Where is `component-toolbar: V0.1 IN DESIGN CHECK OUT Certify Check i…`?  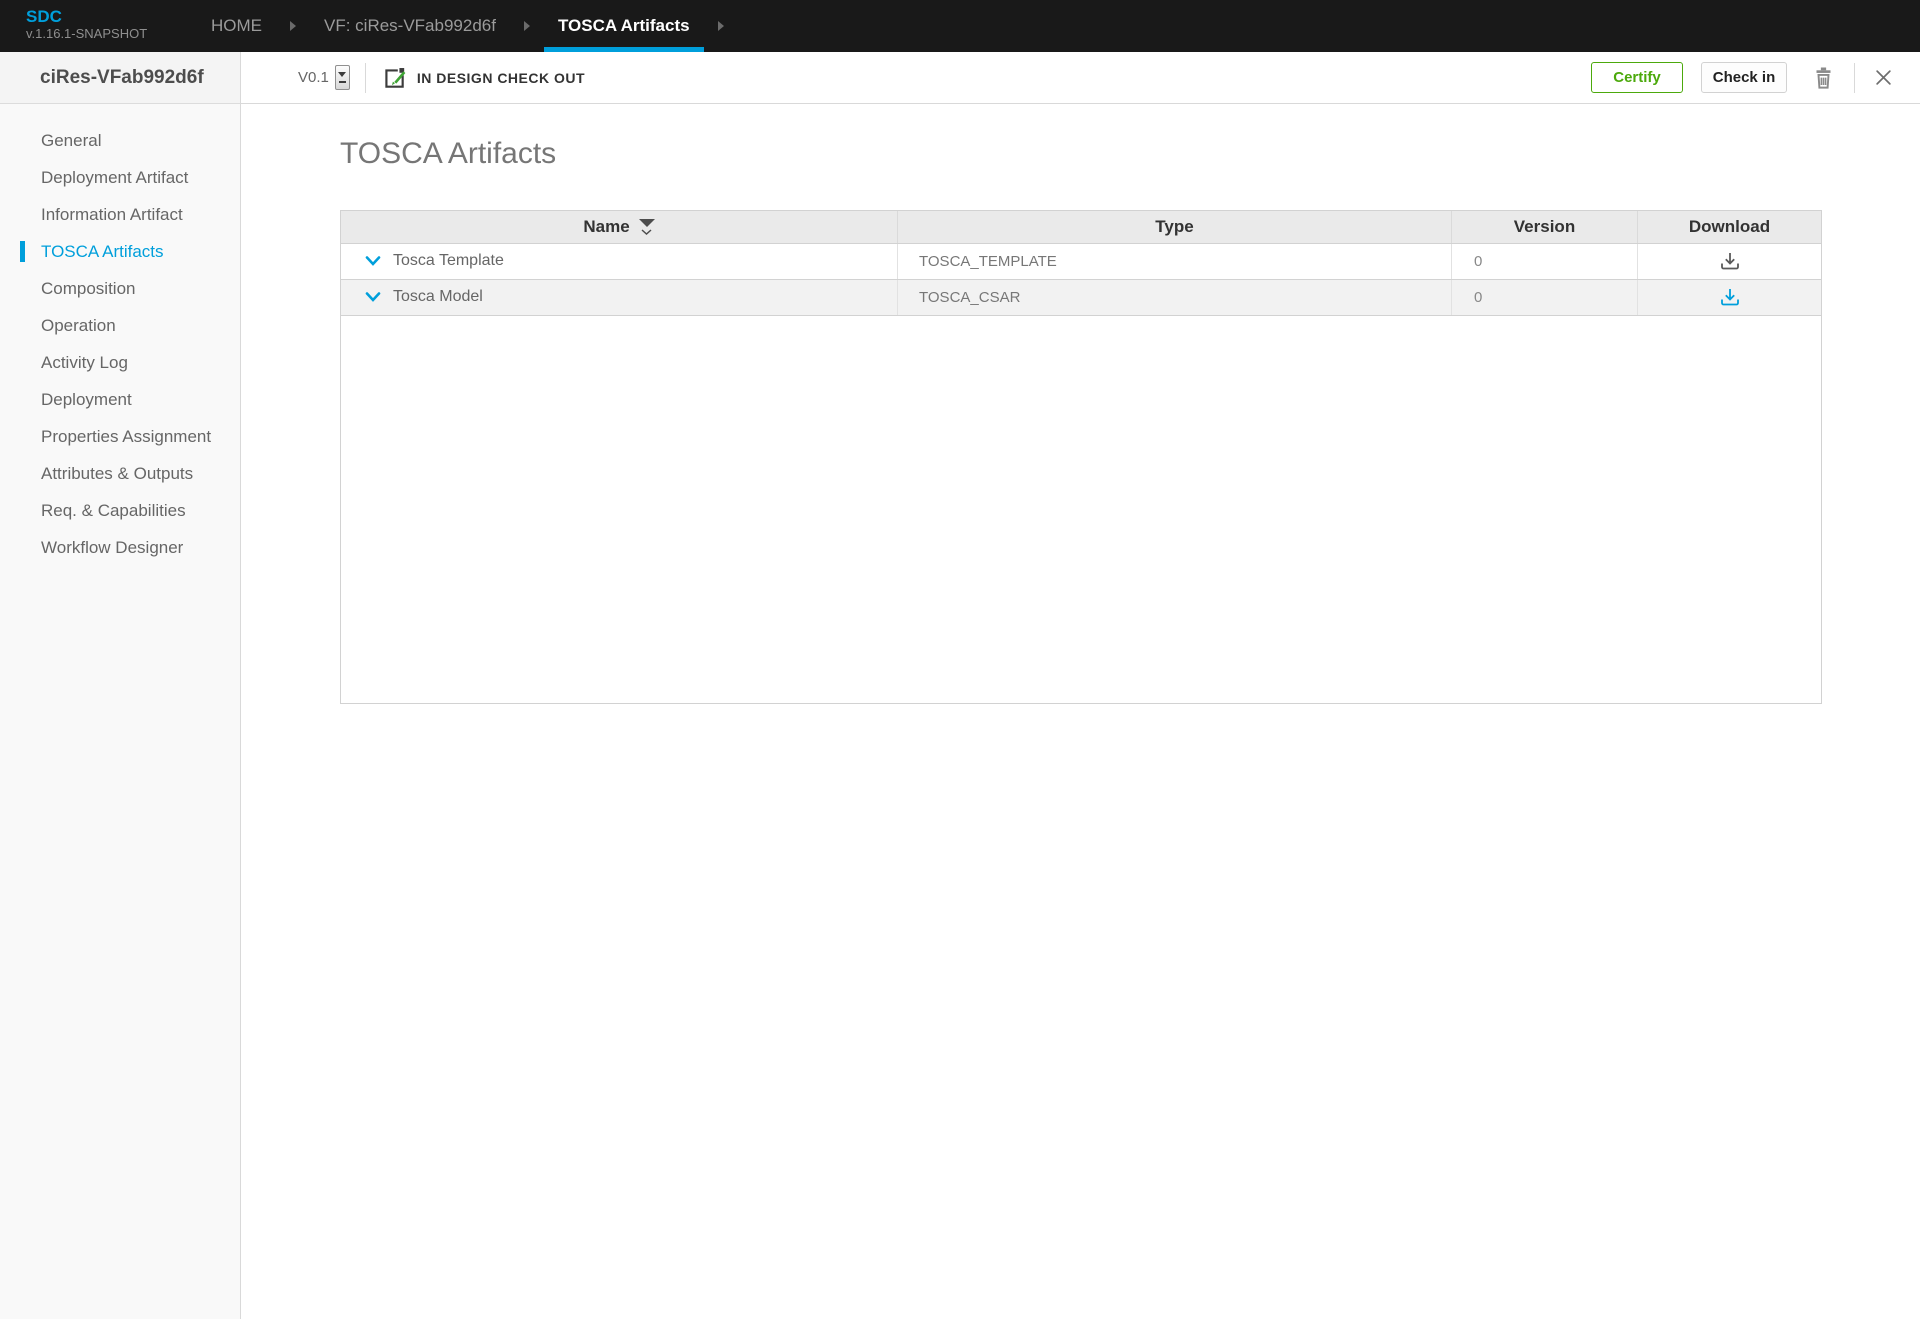 component-toolbar: V0.1 IN DESIGN CHECK OUT Certify Check i… is located at coordinates (1080, 78).